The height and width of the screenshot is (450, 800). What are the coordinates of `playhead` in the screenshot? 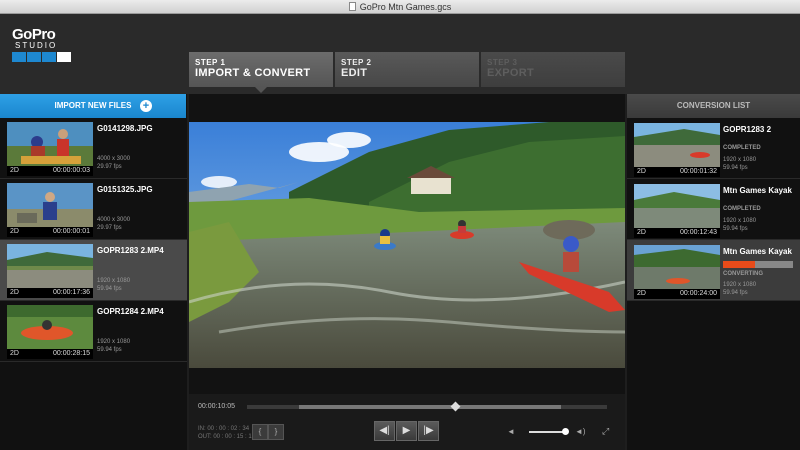 It's located at (455, 406).